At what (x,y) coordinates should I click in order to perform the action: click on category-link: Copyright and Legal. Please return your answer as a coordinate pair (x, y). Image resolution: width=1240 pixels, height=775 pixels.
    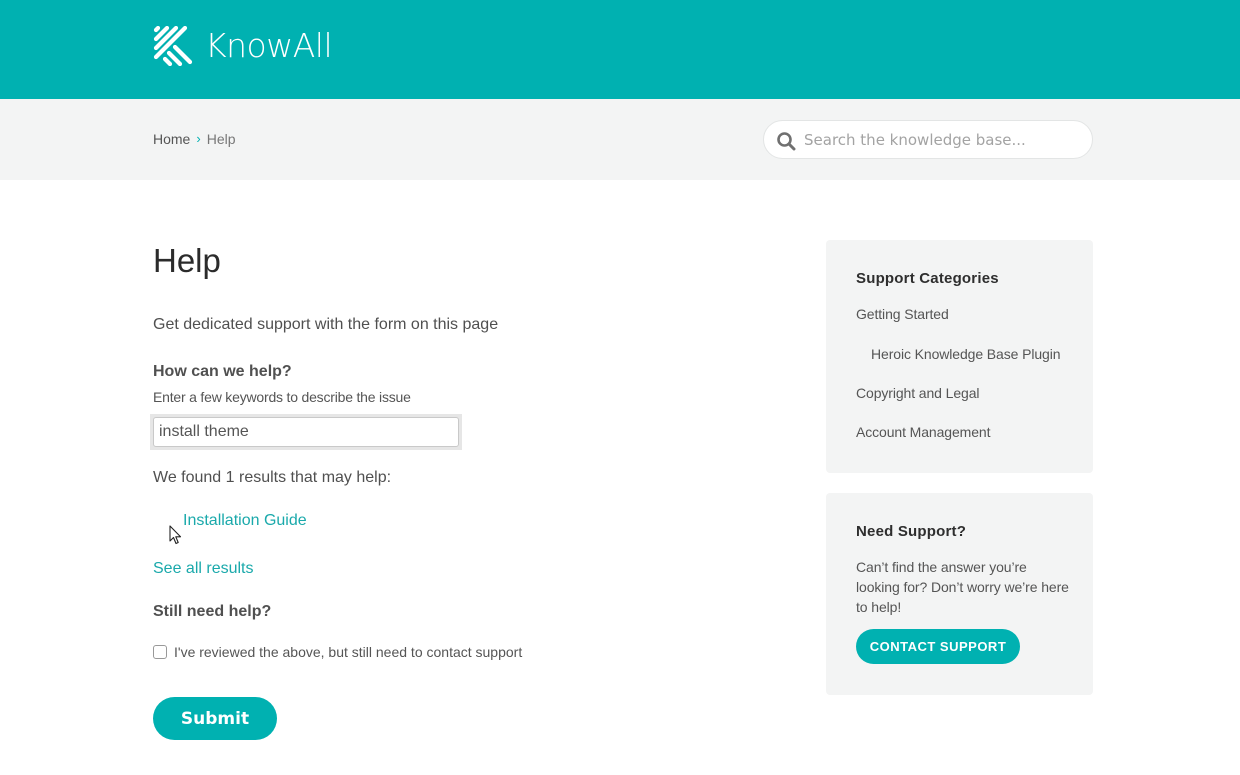
    Looking at the image, I should click on (918, 393).